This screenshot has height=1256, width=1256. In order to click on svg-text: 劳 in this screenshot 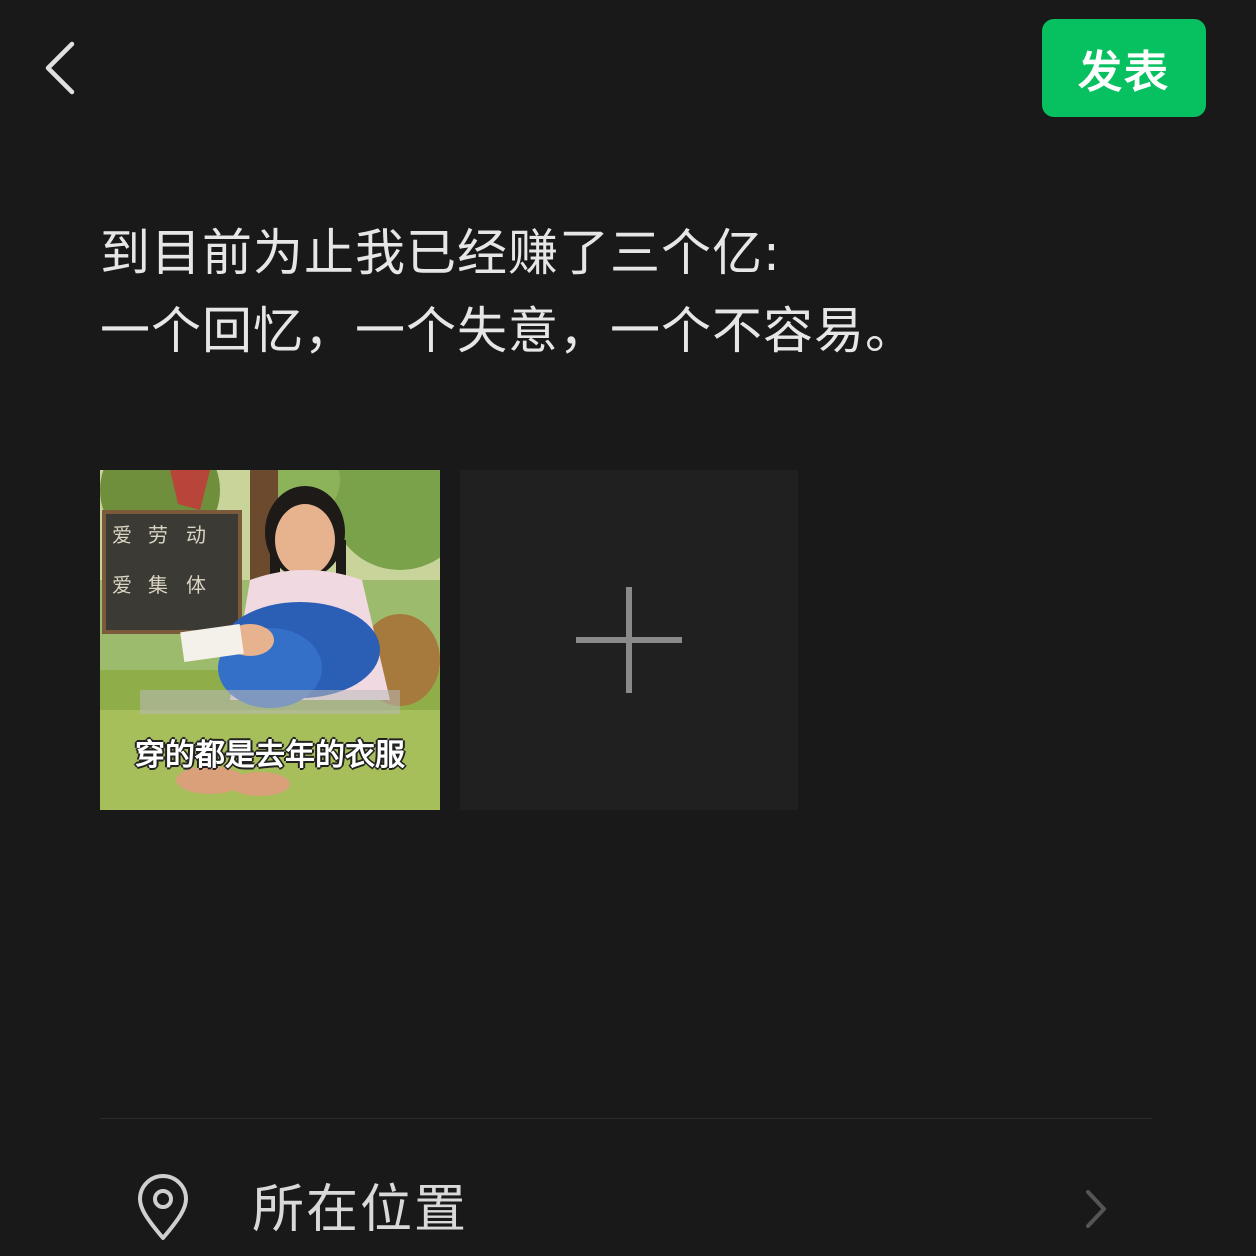, I will do `click(158, 535)`.